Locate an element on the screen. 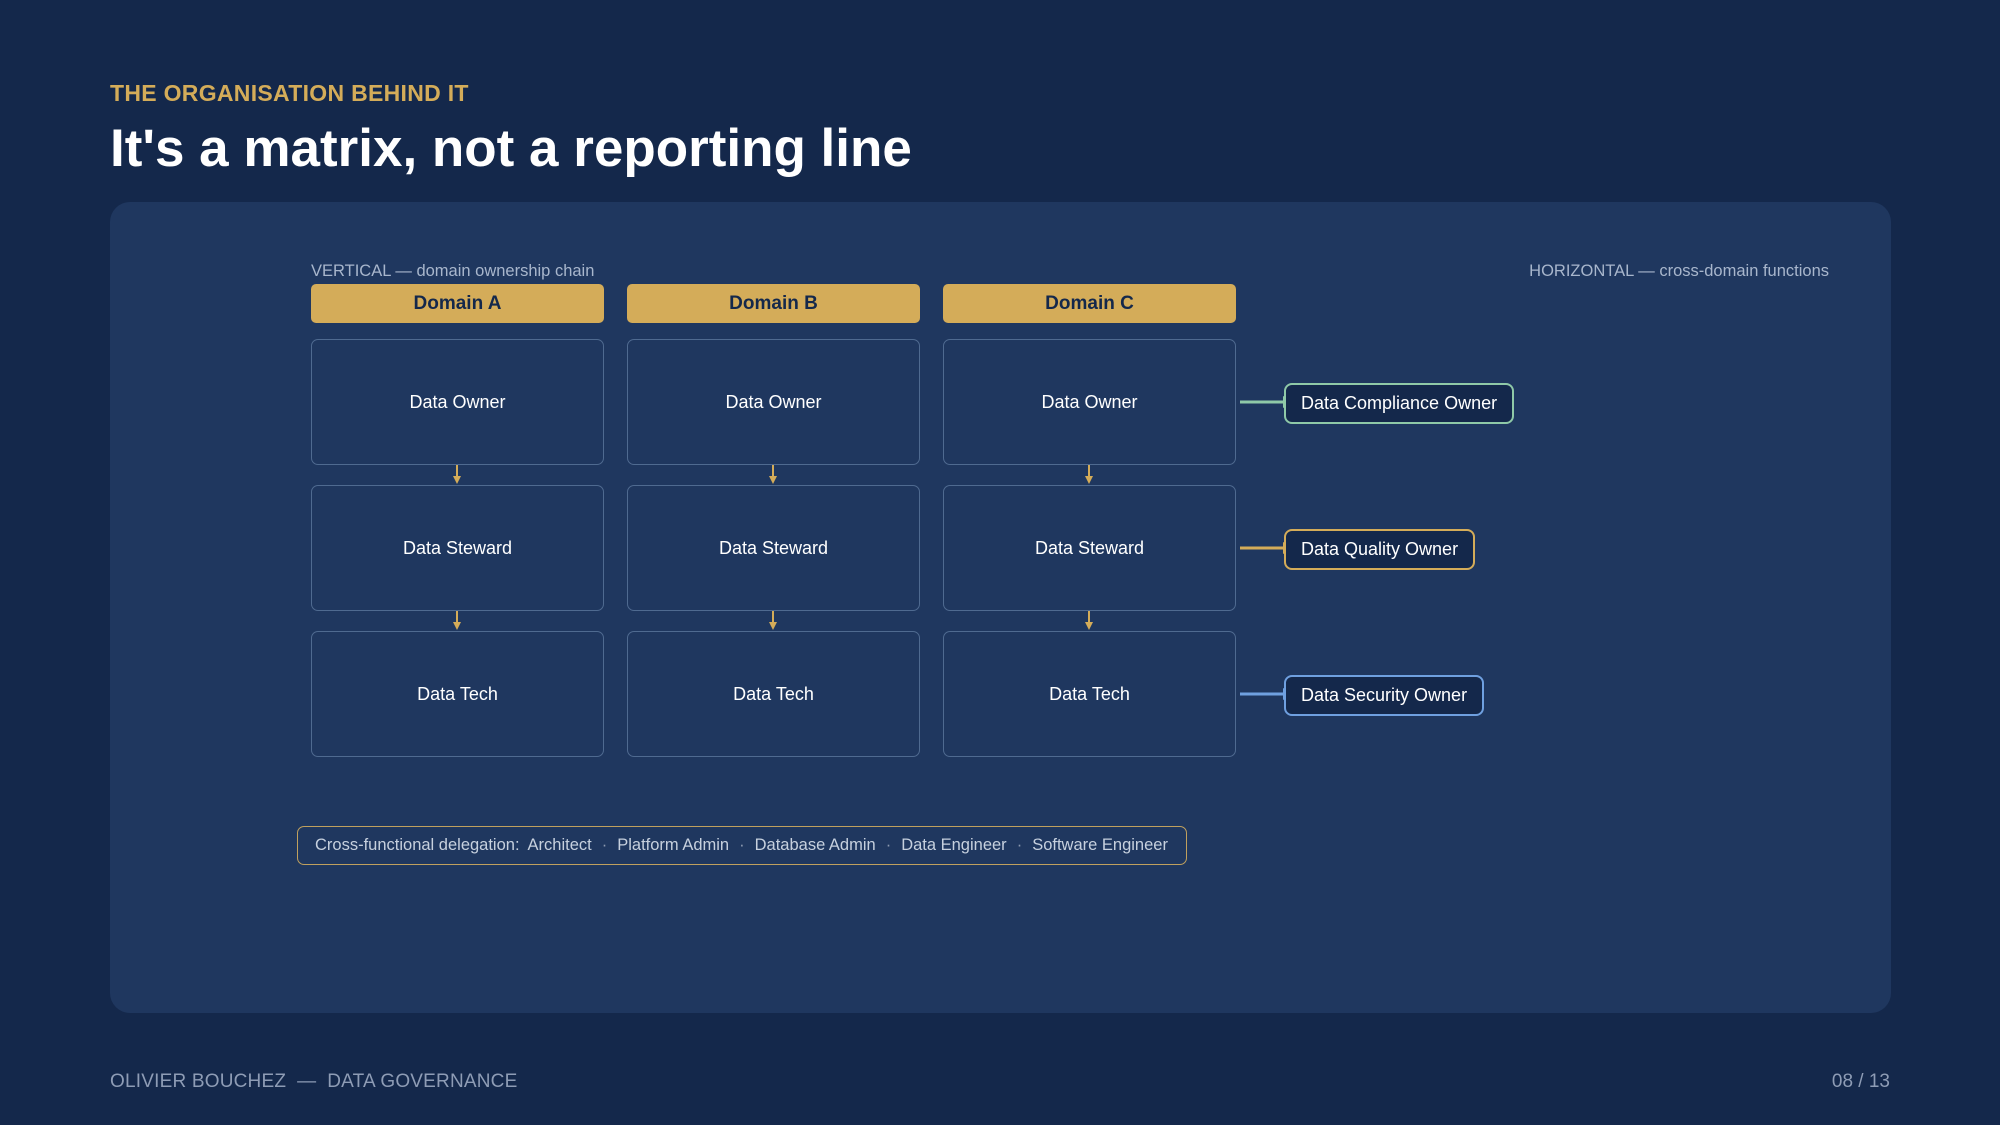 This screenshot has width=2000, height=1125. role-data-steward-b: Data Steward is located at coordinates (773, 548).